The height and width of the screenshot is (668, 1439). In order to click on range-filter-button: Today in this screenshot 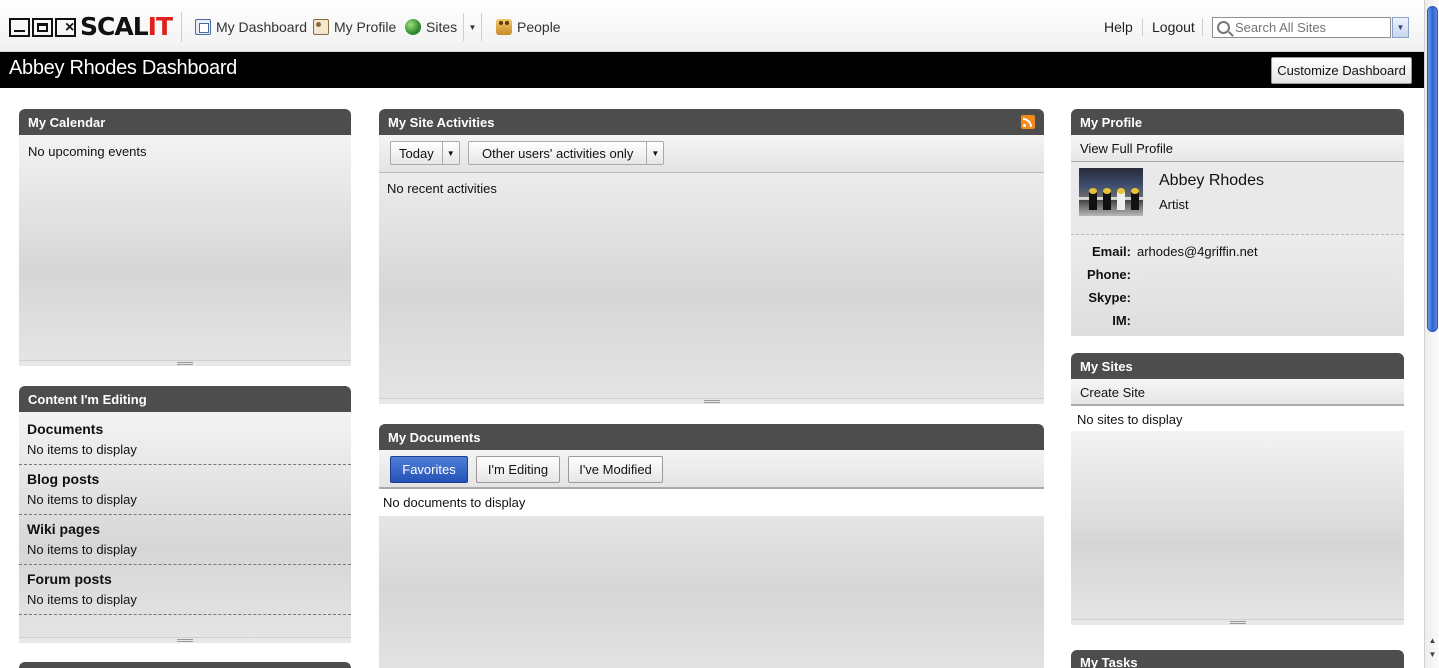, I will do `click(416, 153)`.